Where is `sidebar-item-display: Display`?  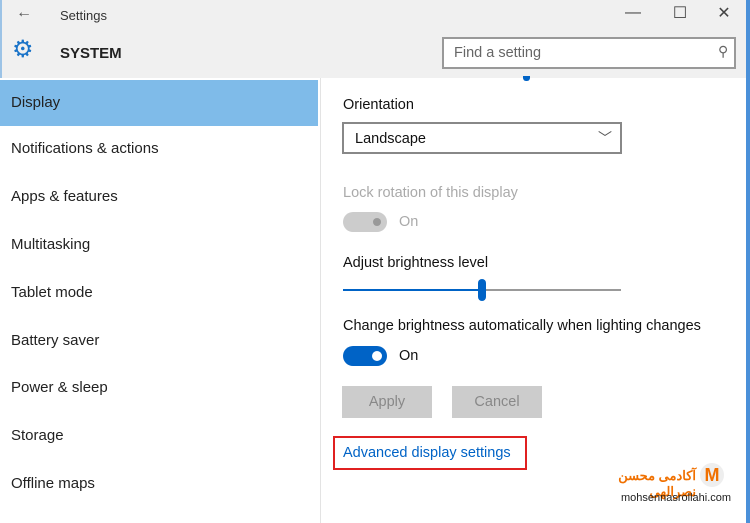 sidebar-item-display: Display is located at coordinates (159, 103).